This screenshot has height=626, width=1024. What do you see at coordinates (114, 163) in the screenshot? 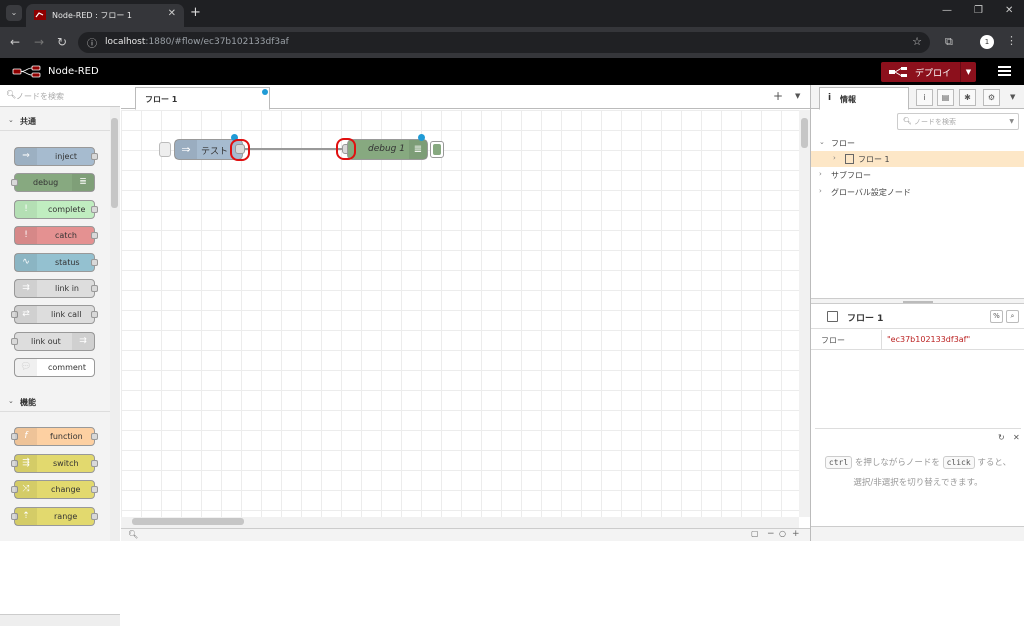
I see `palette-scrollbar-thumb` at bounding box center [114, 163].